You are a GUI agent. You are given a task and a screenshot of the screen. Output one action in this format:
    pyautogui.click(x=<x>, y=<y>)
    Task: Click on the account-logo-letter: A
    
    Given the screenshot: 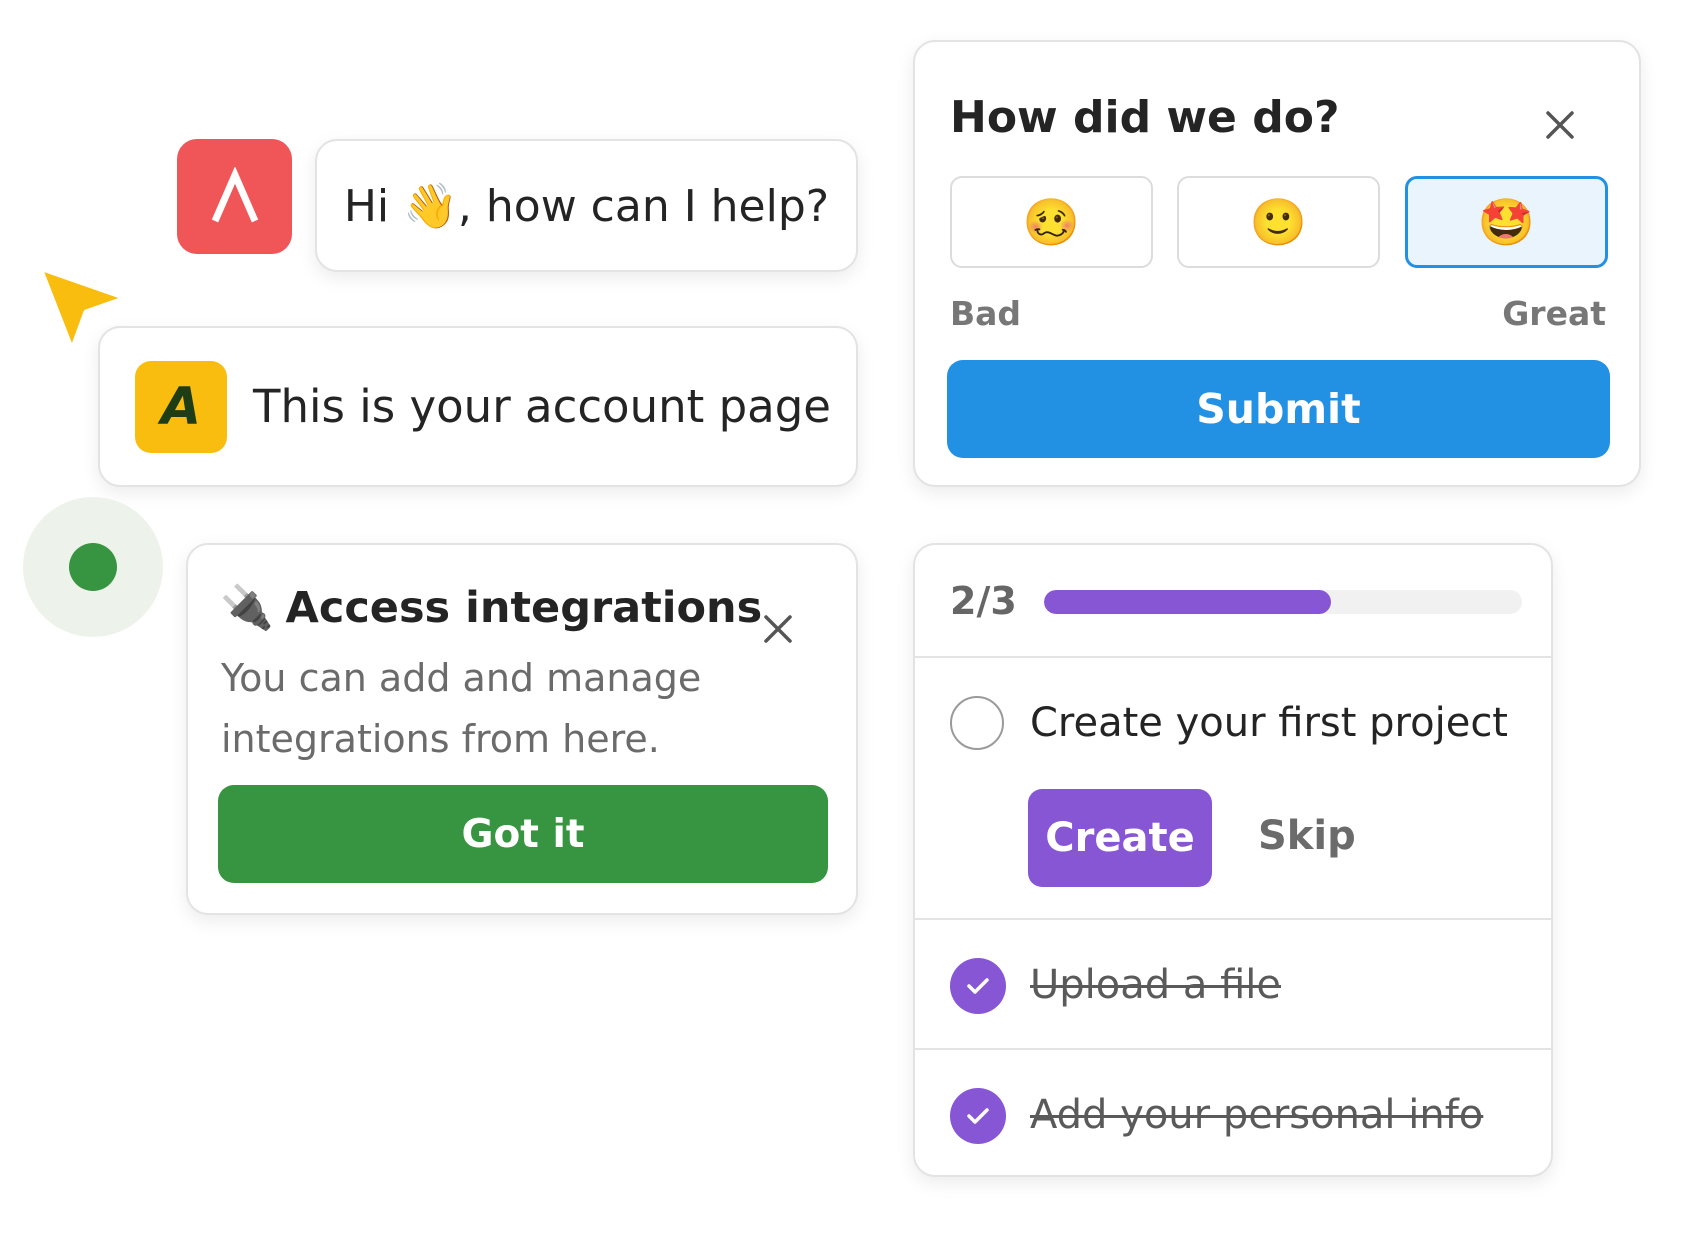 What is the action you would take?
    pyautogui.click(x=181, y=406)
    